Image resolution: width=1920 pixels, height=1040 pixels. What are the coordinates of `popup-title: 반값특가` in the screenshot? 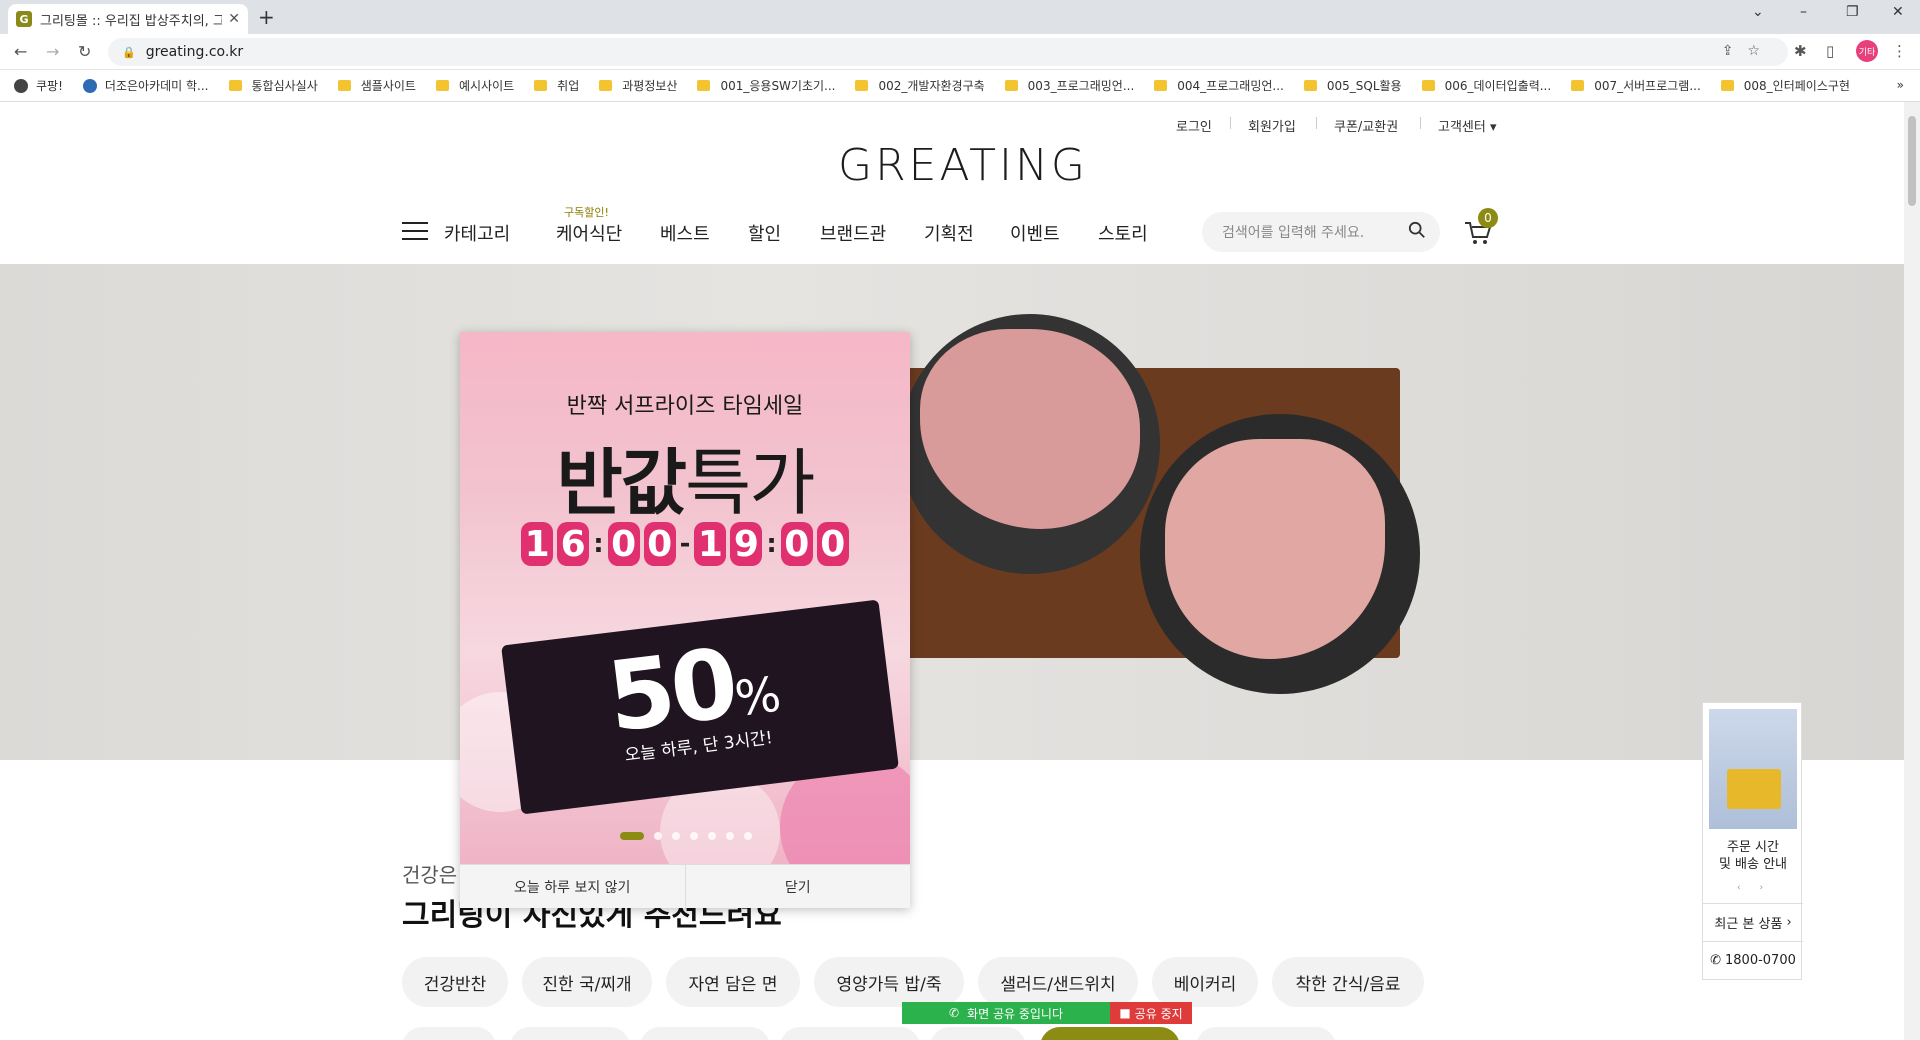 It's located at (686, 483).